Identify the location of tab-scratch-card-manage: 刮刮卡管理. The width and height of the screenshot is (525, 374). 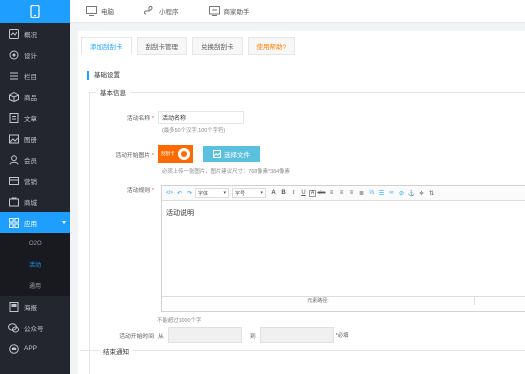
(161, 46).